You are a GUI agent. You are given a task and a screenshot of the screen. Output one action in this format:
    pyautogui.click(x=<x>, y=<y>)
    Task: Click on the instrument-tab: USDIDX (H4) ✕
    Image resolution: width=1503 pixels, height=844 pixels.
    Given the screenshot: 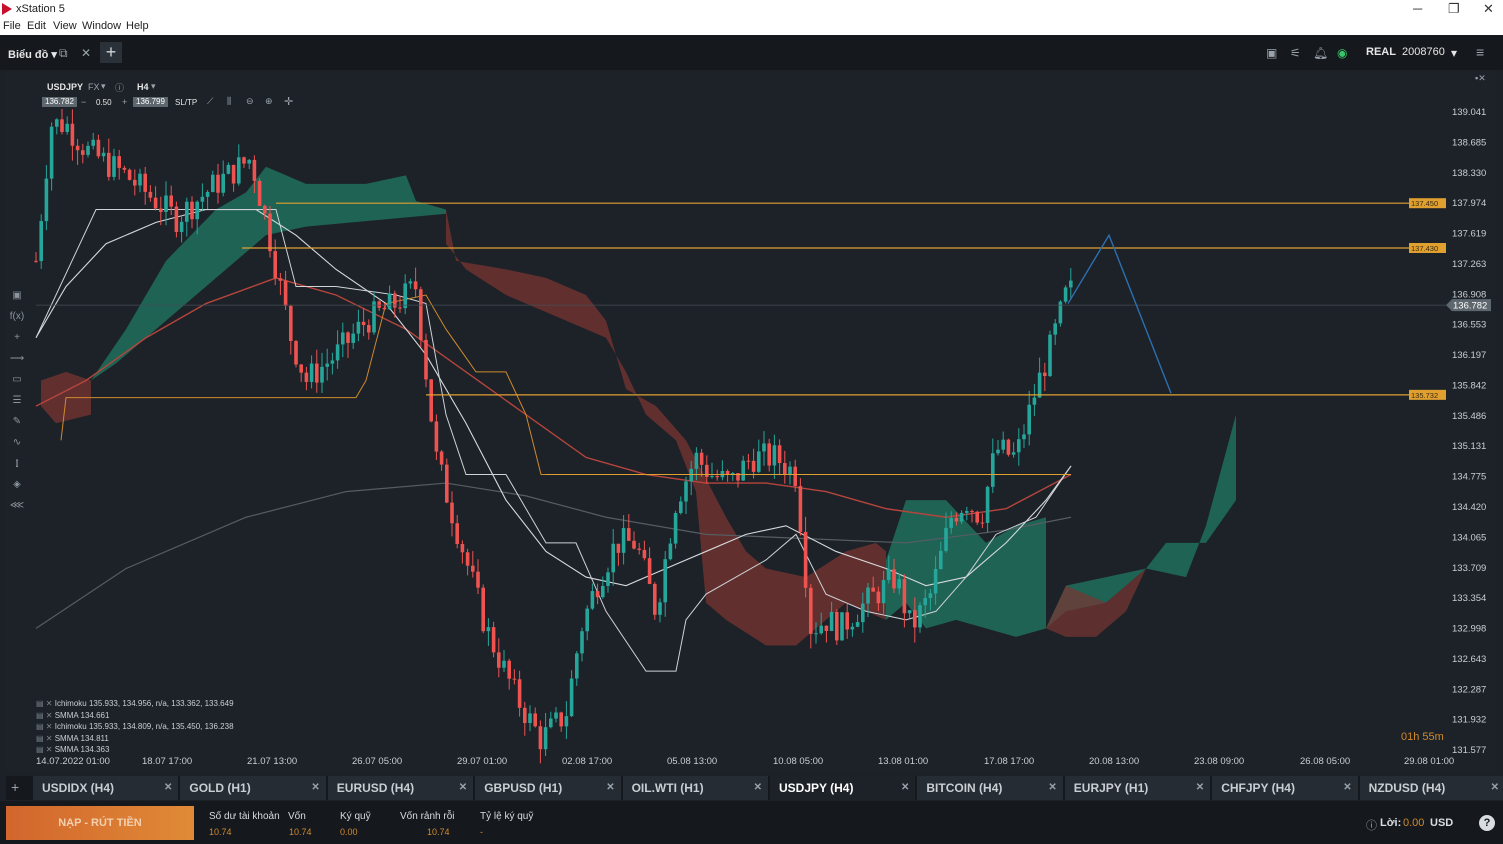 What is the action you would take?
    pyautogui.click(x=106, y=788)
    